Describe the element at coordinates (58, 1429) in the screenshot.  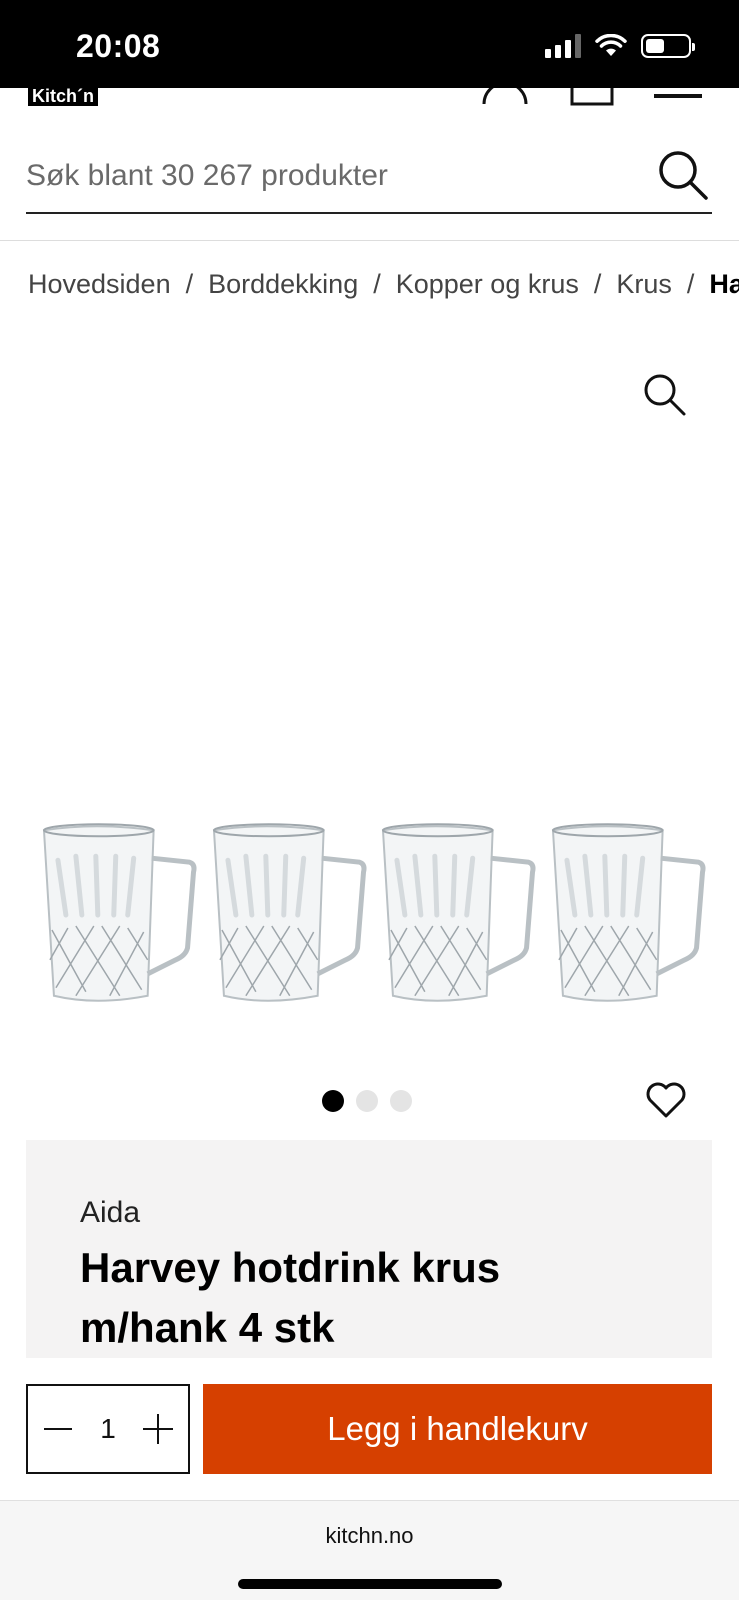
I see `decrease-quantity-button` at that location.